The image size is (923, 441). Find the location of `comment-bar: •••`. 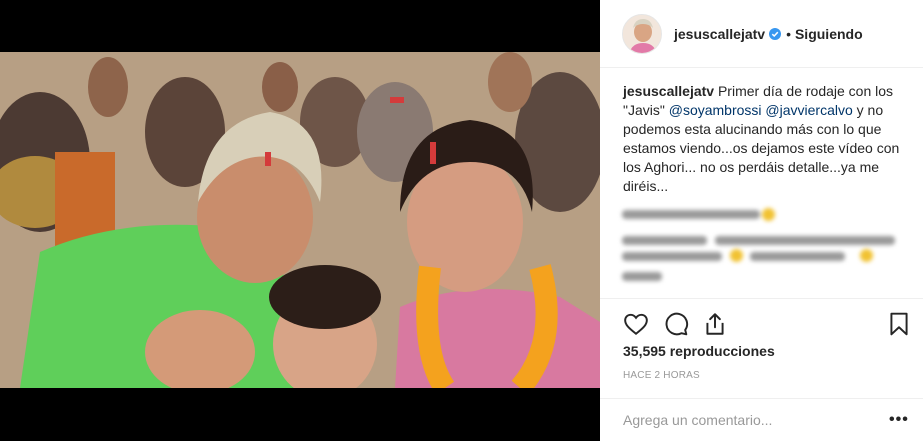

comment-bar: ••• is located at coordinates (761, 419).